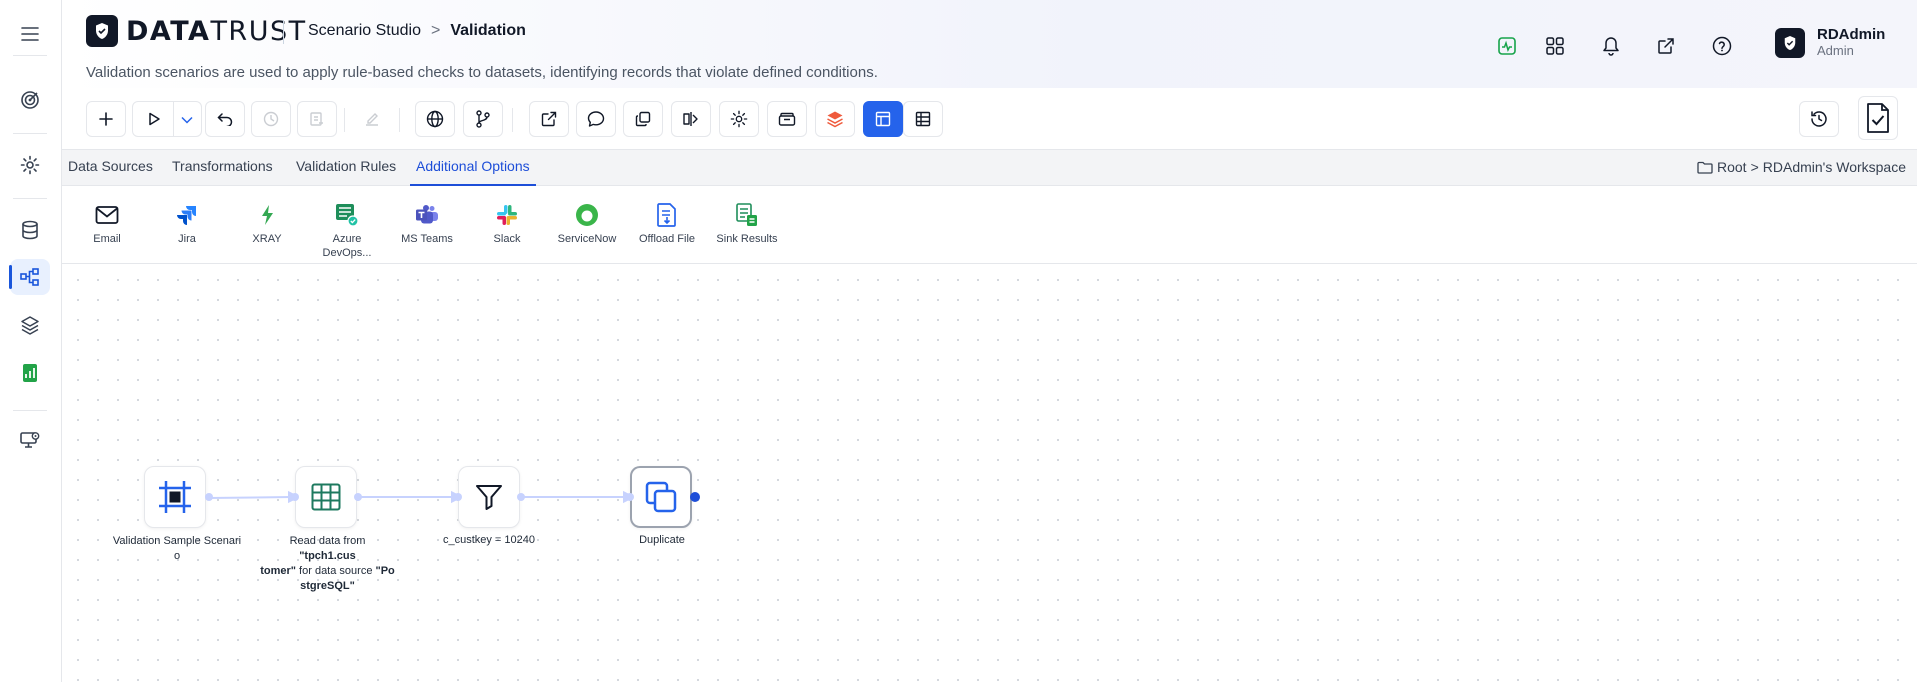  Describe the element at coordinates (372, 119) in the screenshot. I see `edit-button` at that location.